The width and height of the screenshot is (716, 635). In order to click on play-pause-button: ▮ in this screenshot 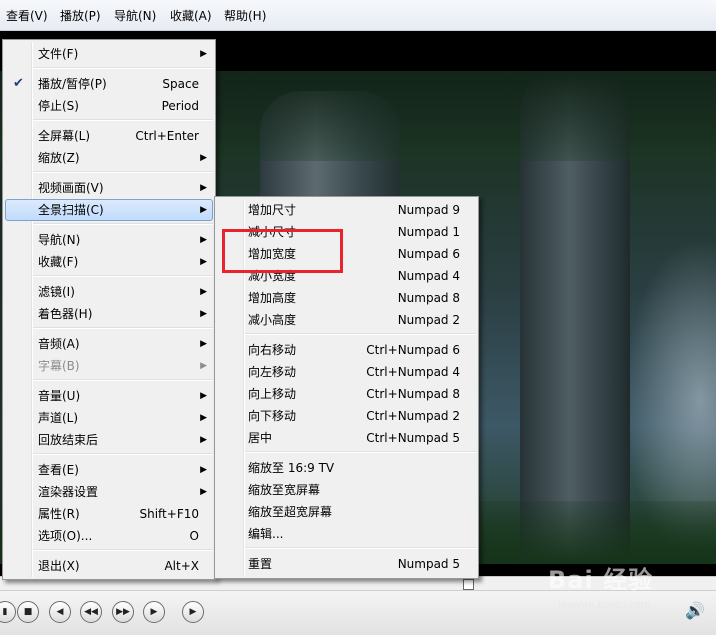, I will do `click(8, 612)`.